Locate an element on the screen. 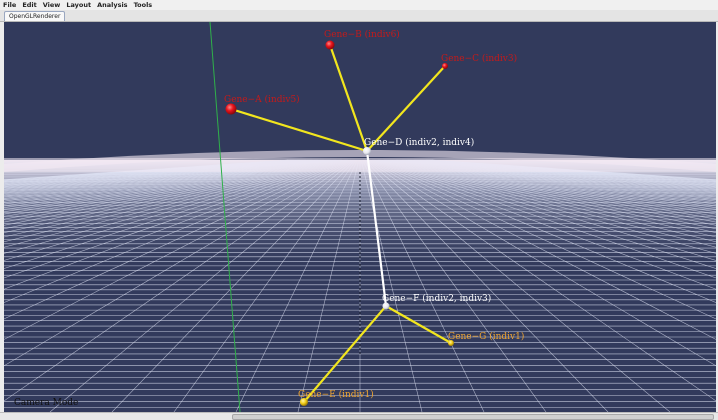  camera-mode-label: Camera Mode is located at coordinates (46, 403).